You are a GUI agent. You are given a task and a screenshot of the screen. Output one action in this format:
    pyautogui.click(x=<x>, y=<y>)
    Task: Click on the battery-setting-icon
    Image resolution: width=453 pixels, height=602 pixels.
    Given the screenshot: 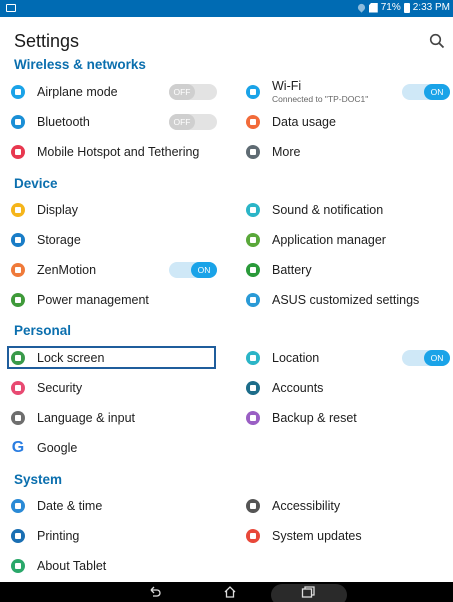 What is the action you would take?
    pyautogui.click(x=253, y=270)
    